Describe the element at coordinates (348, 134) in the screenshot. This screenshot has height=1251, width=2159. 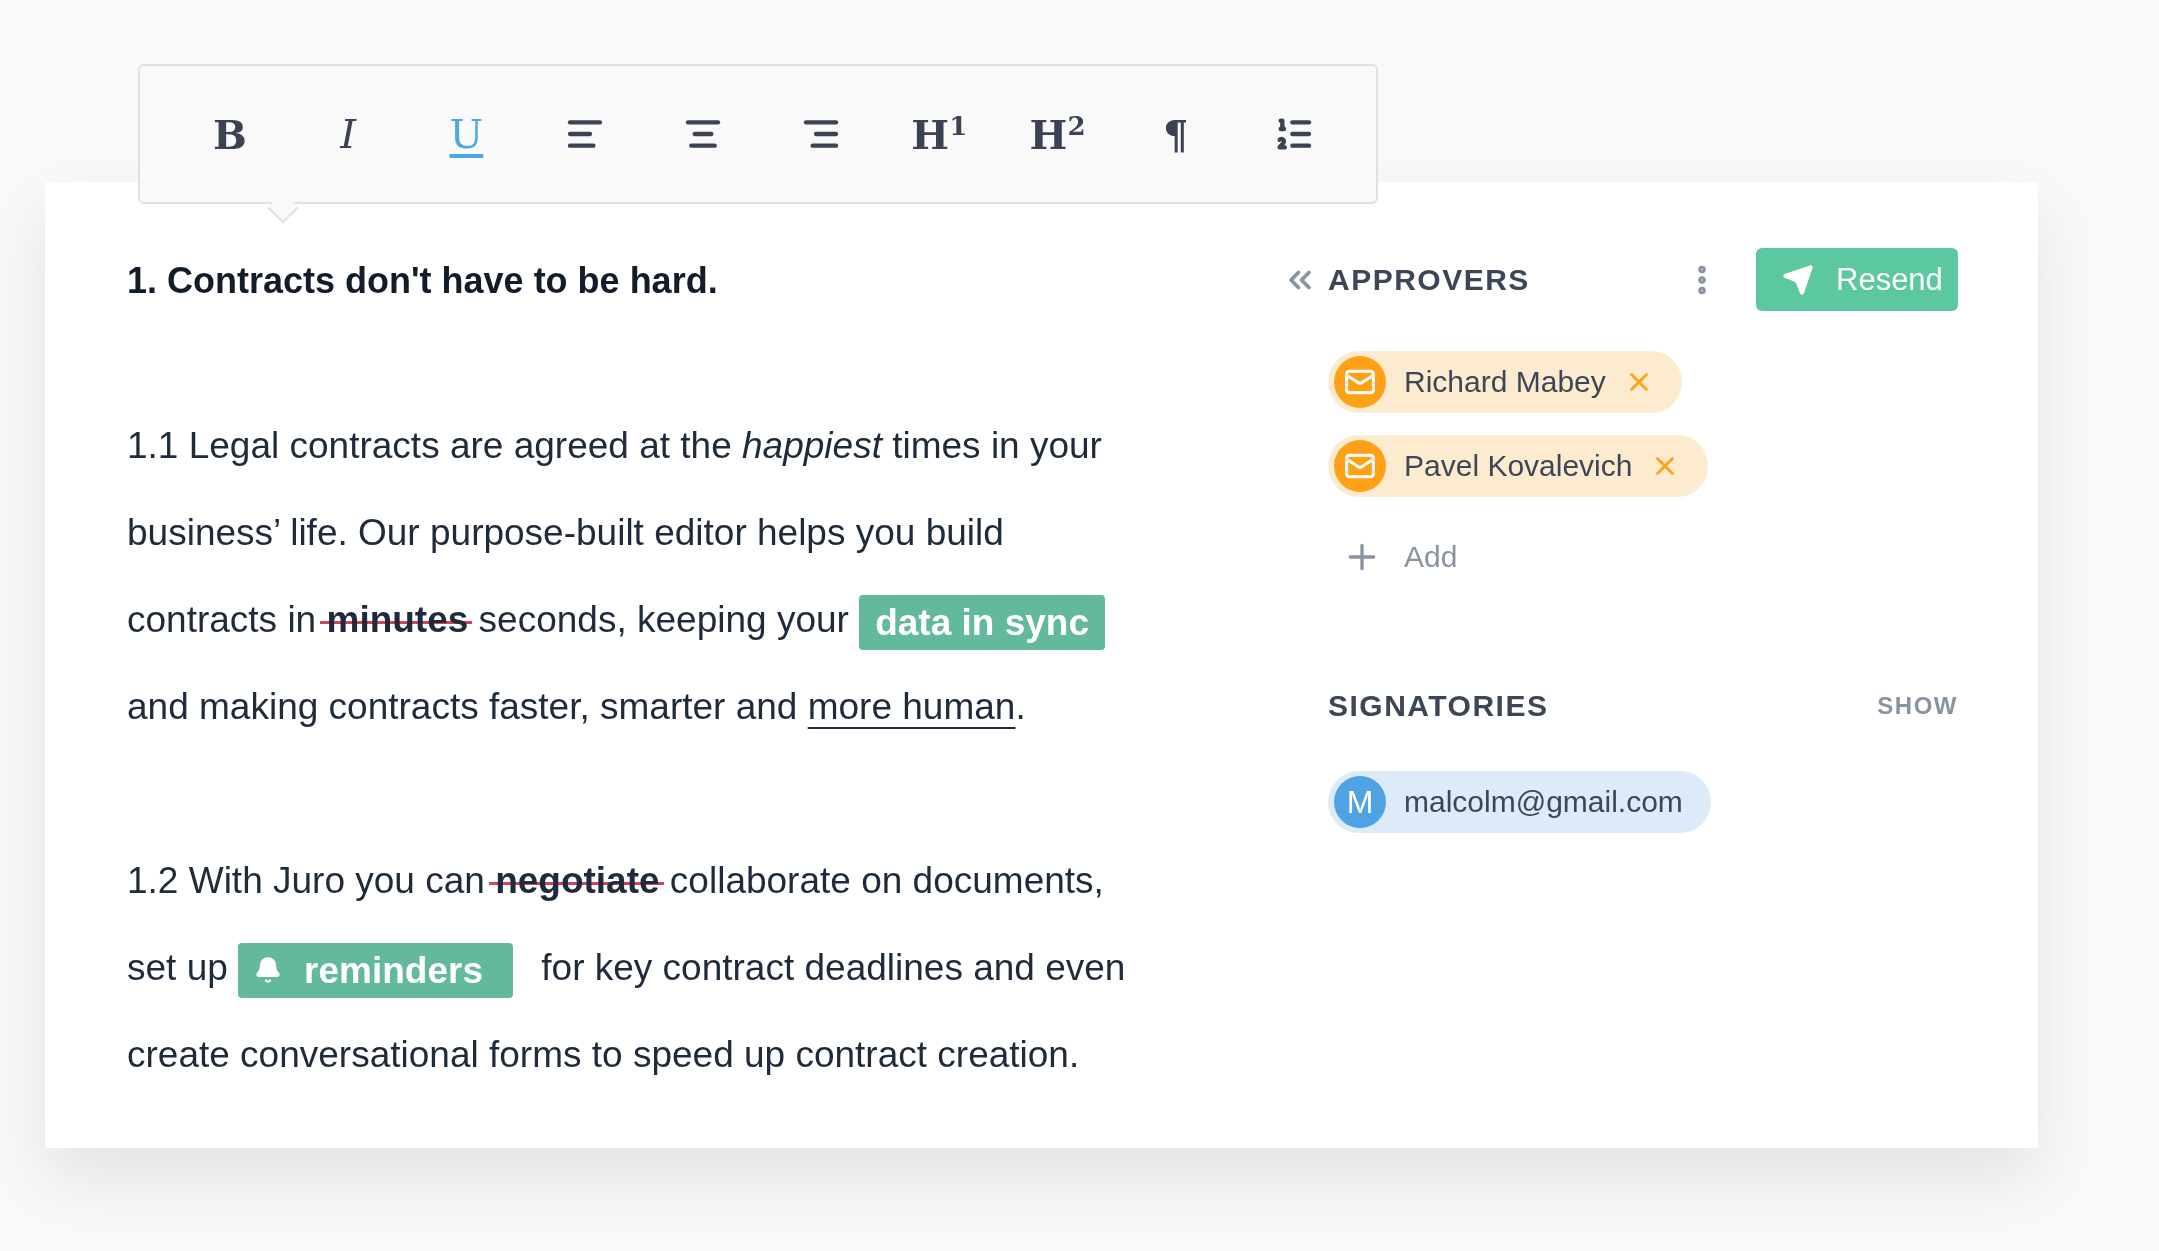
I see `italic-button: I` at that location.